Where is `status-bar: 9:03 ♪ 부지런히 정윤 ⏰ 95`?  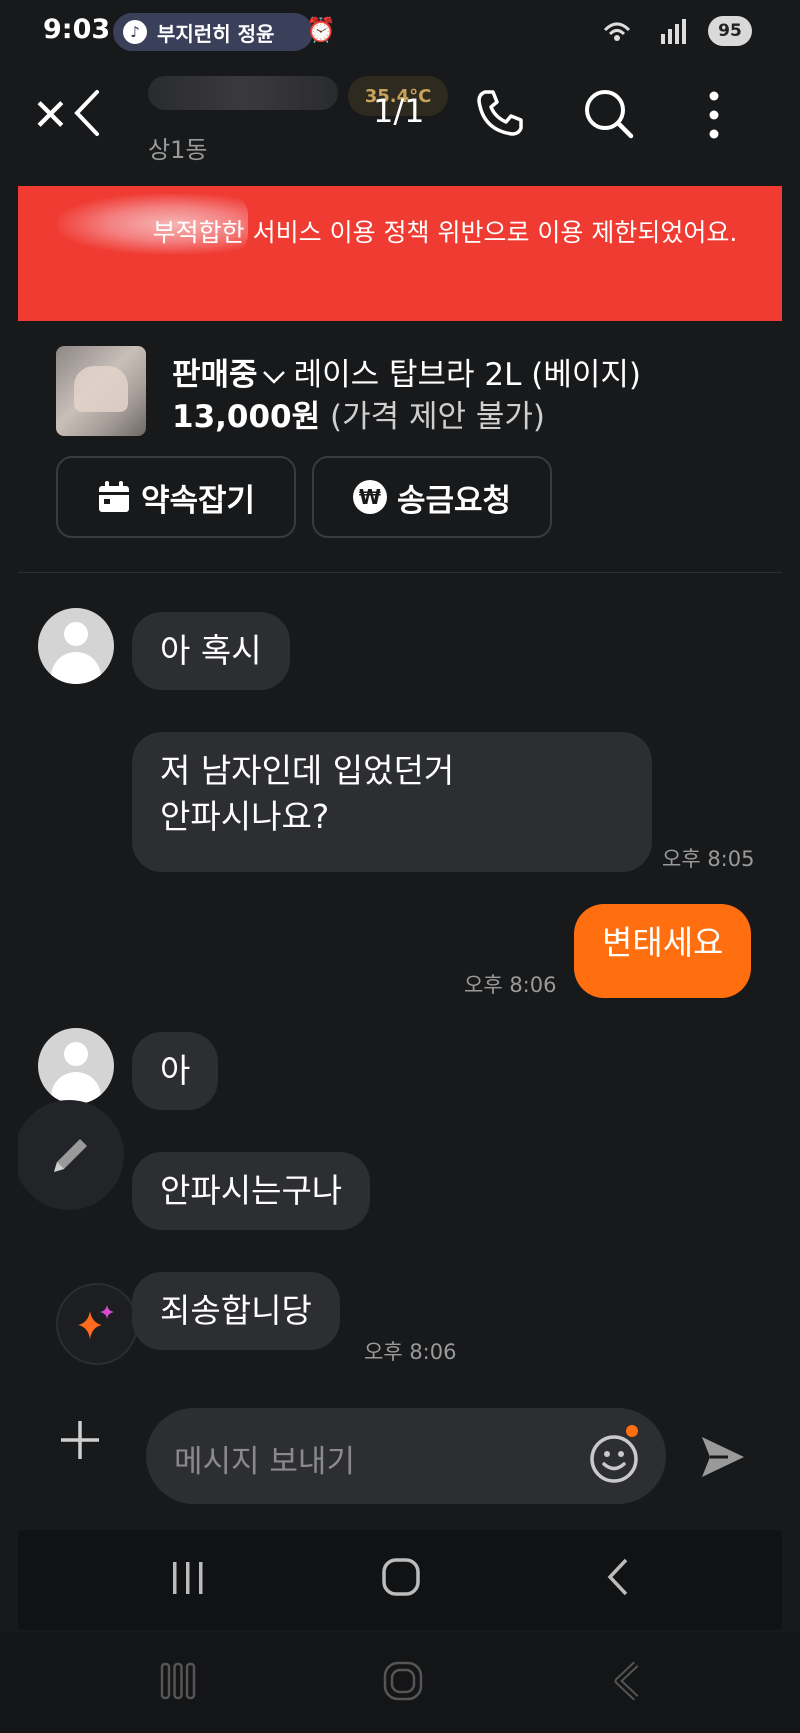
status-bar: 9:03 ♪ 부지런히 정윤 ⏰ 95 is located at coordinates (400, 32).